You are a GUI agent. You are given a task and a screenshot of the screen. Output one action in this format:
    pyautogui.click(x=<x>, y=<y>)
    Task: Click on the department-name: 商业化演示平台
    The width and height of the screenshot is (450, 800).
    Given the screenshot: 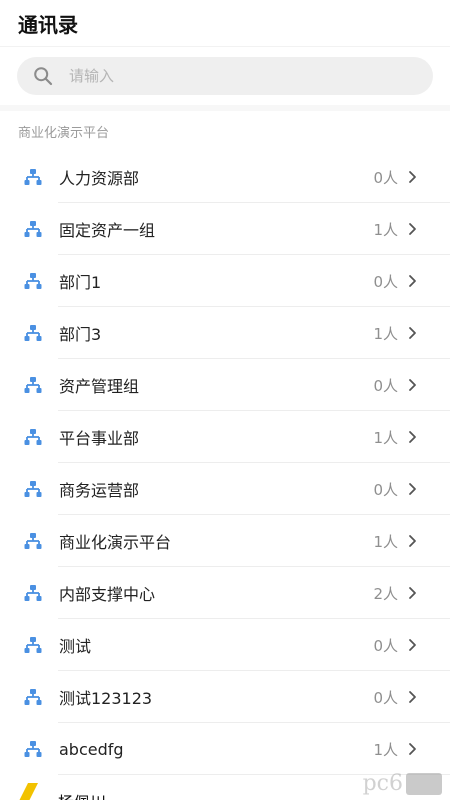 What is the action you would take?
    pyautogui.click(x=115, y=542)
    